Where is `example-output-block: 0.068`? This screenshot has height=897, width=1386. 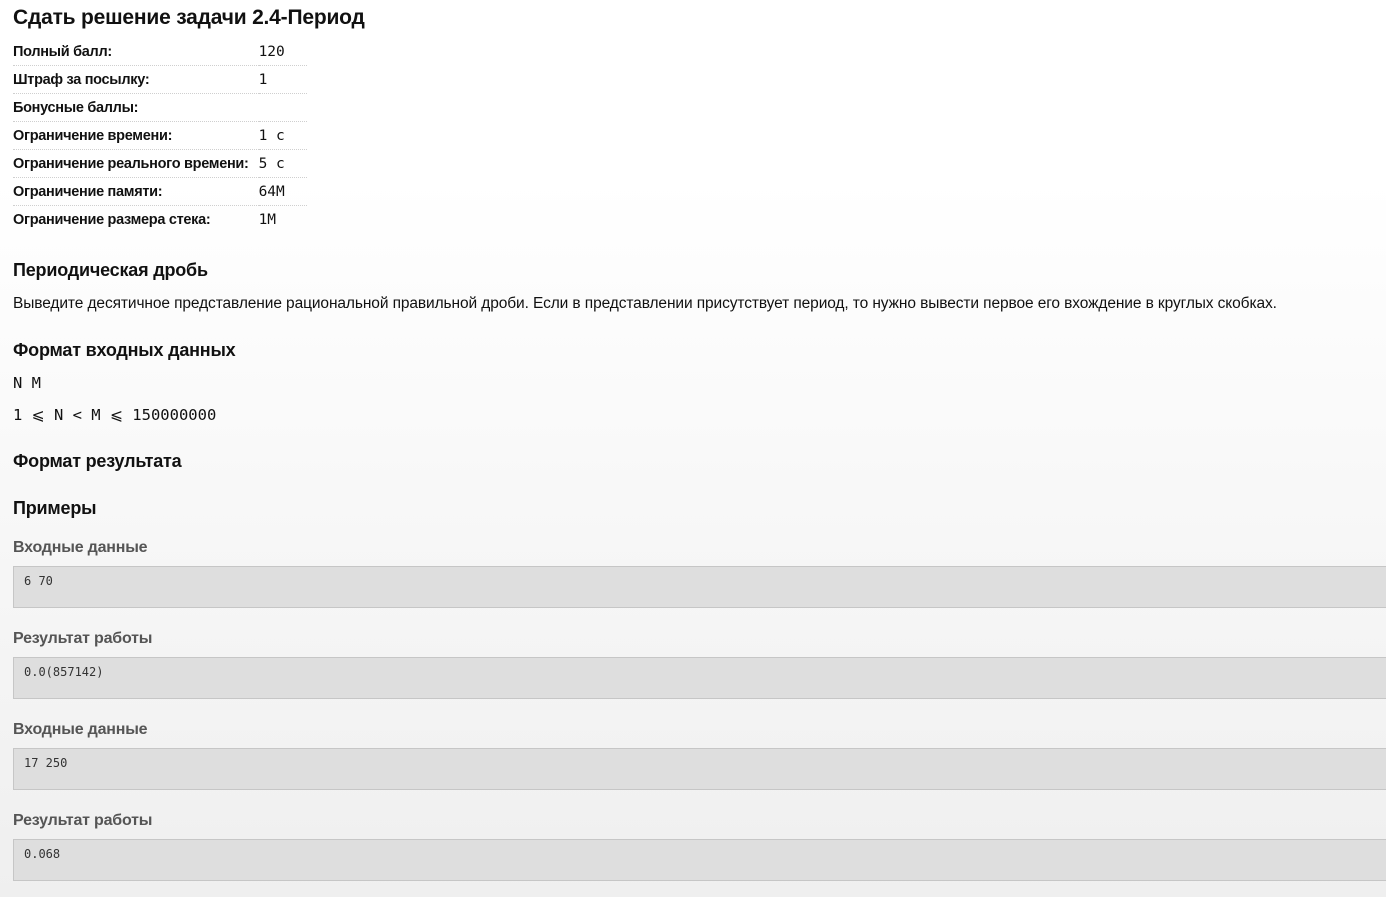
example-output-block: 0.068 is located at coordinates (699, 860).